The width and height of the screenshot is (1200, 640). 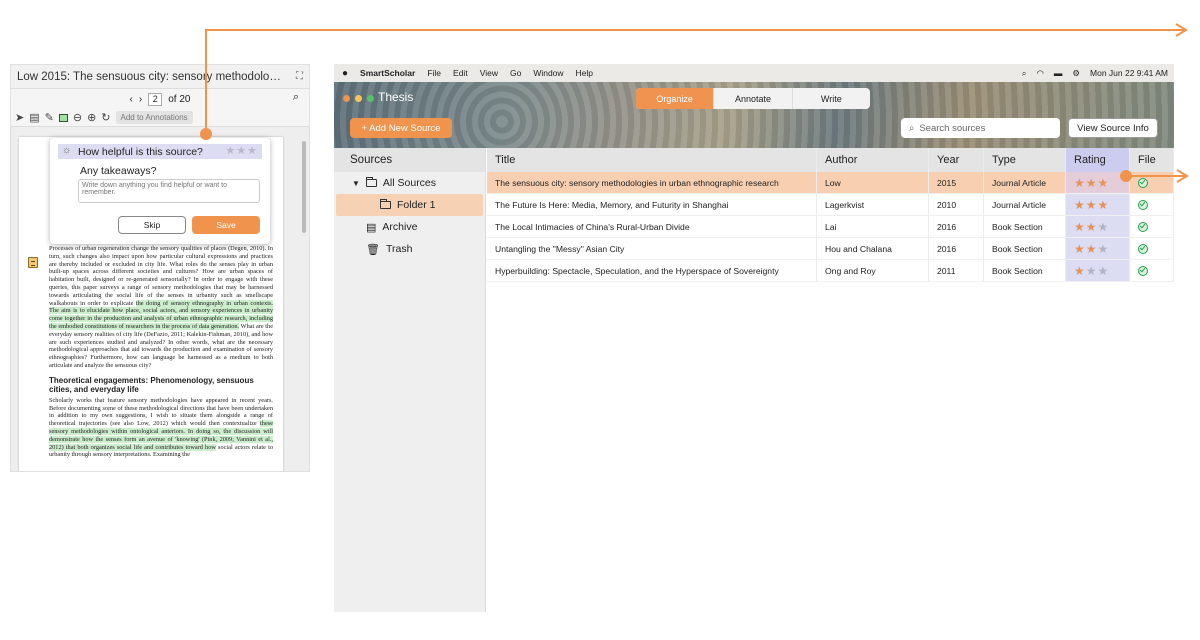 I want to click on note-icon: ▤, so click(x=34, y=117).